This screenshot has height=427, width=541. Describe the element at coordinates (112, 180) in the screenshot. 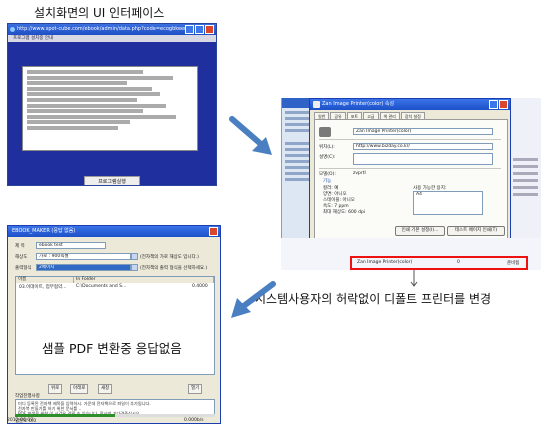

I see `run-program-button: 프로그램실행` at that location.